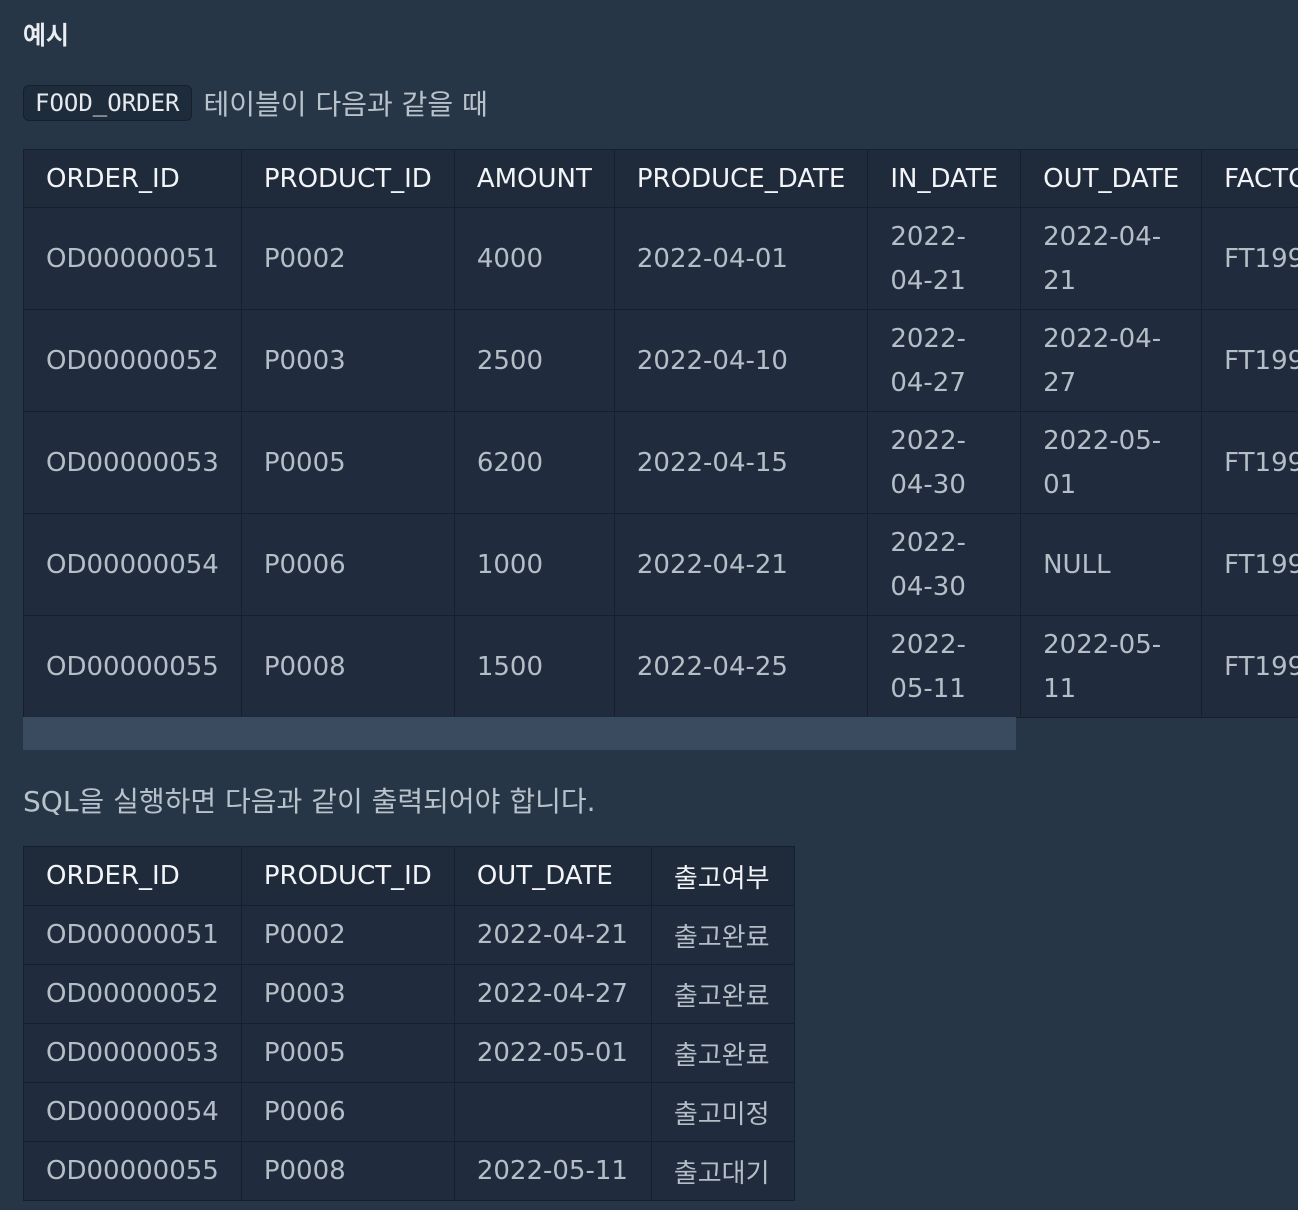 The height and width of the screenshot is (1210, 1298). Describe the element at coordinates (741, 258) in the screenshot. I see `table-cell: 2022-04-01` at that location.